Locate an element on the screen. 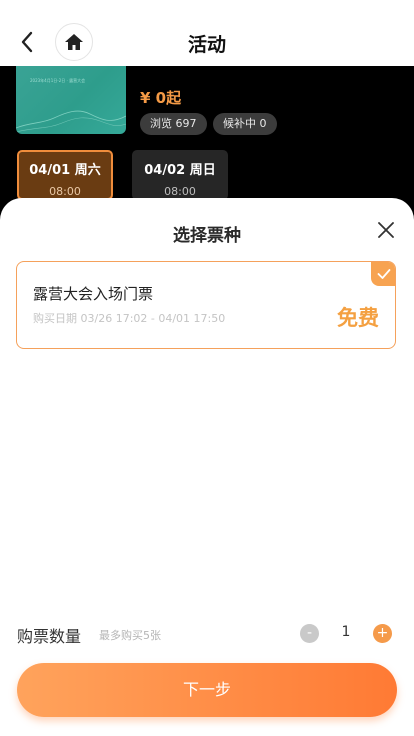 This screenshot has height=736, width=414. quantity-label: 购票数量 is located at coordinates (49, 636).